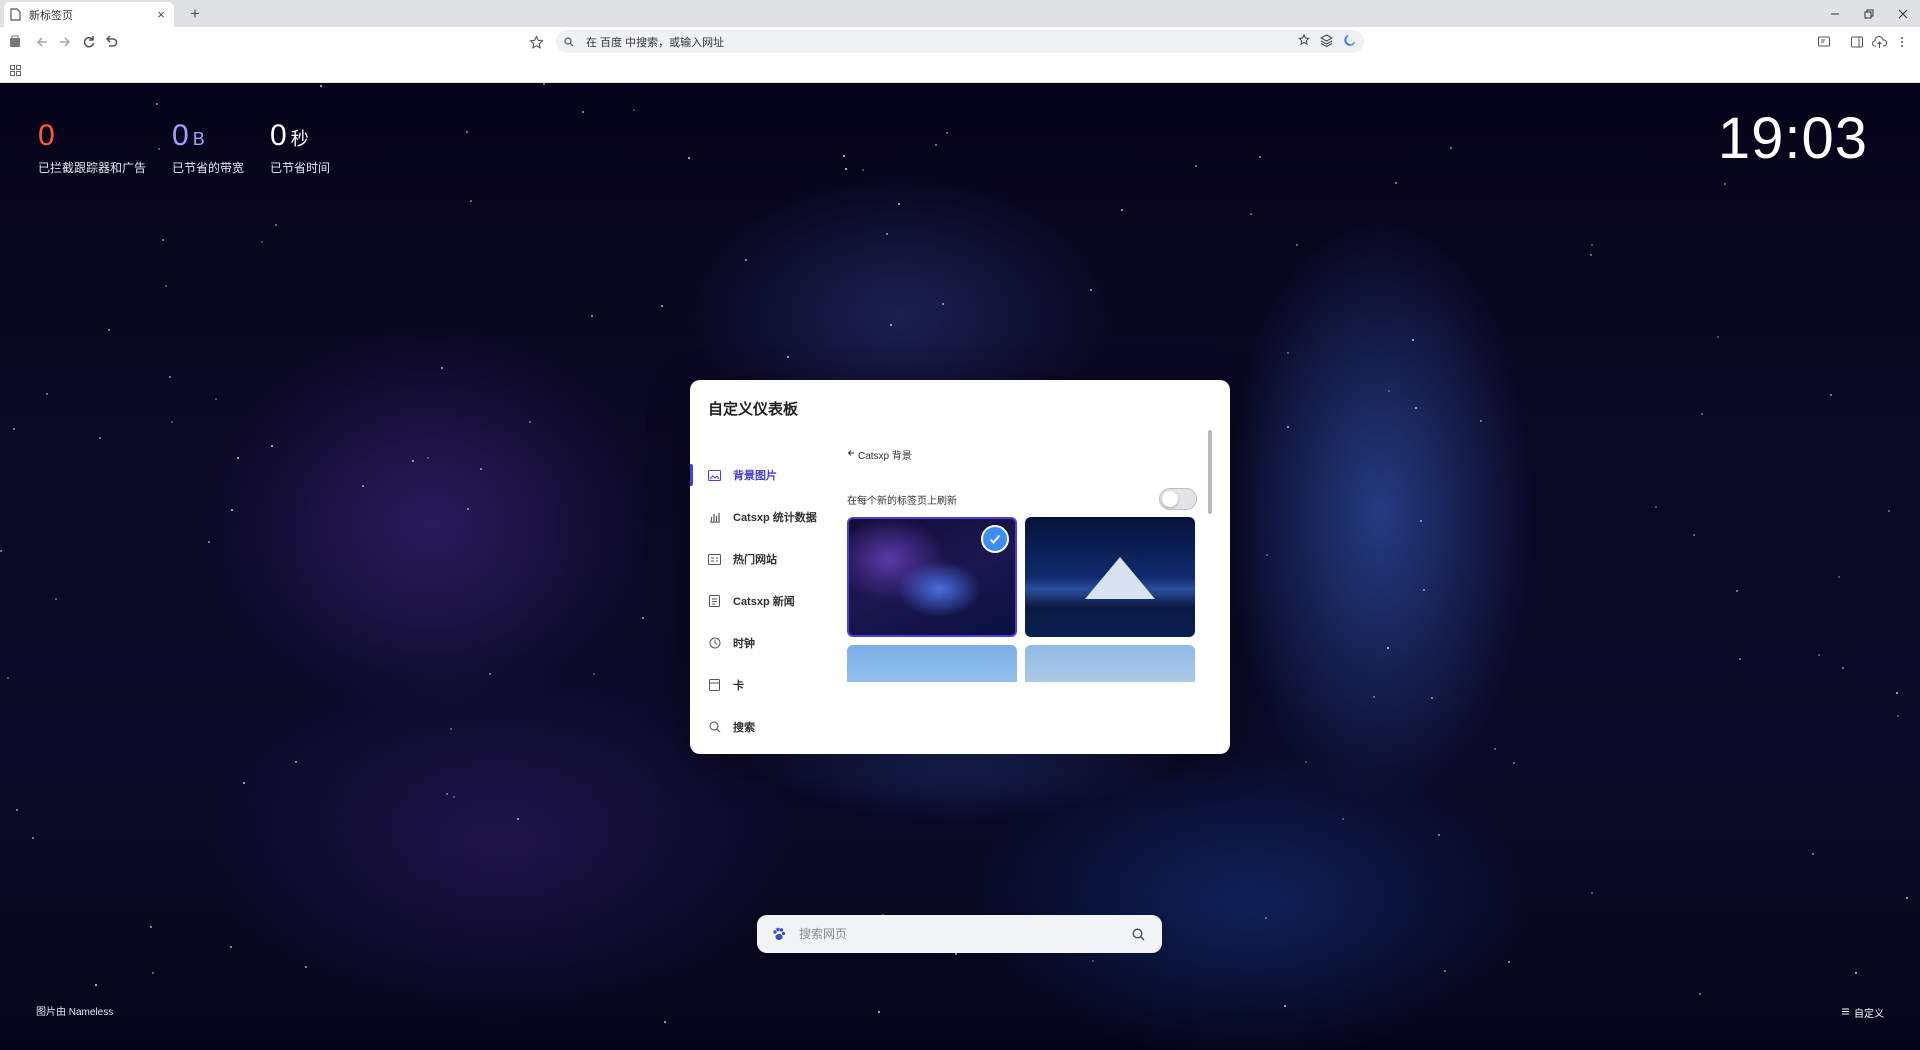 This screenshot has height=1050, width=1920. I want to click on tab-close-icon: ×, so click(161, 14).